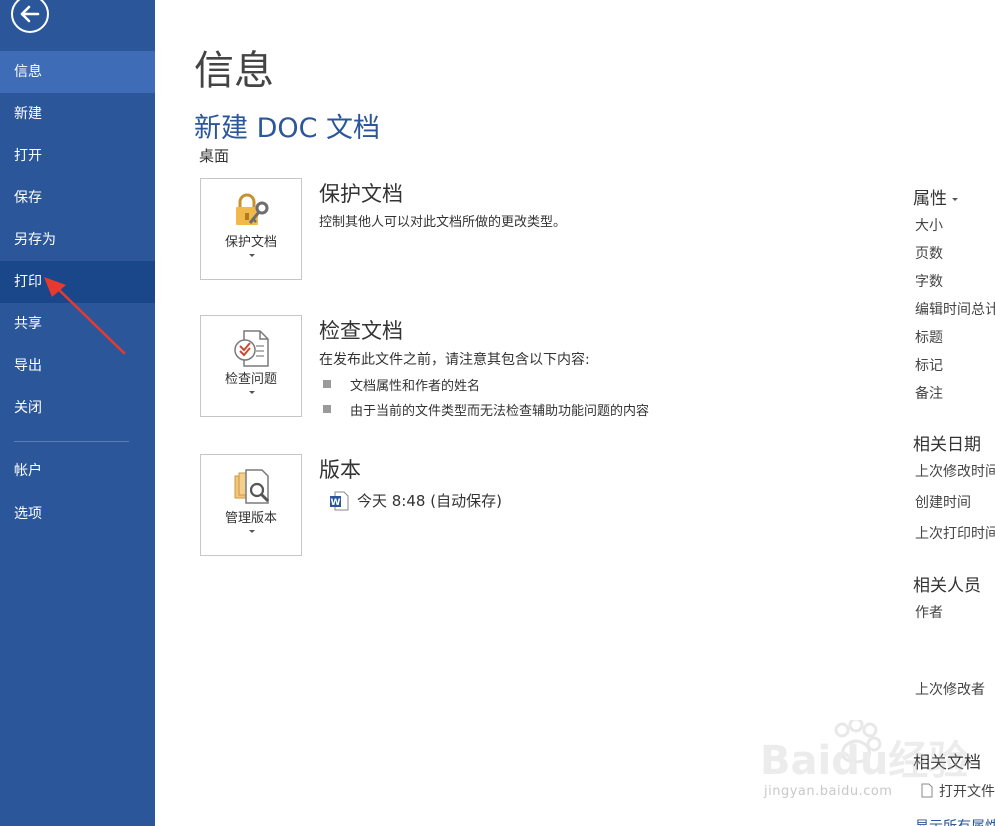  Describe the element at coordinates (929, 282) in the screenshot. I see `property-words: 字数` at that location.